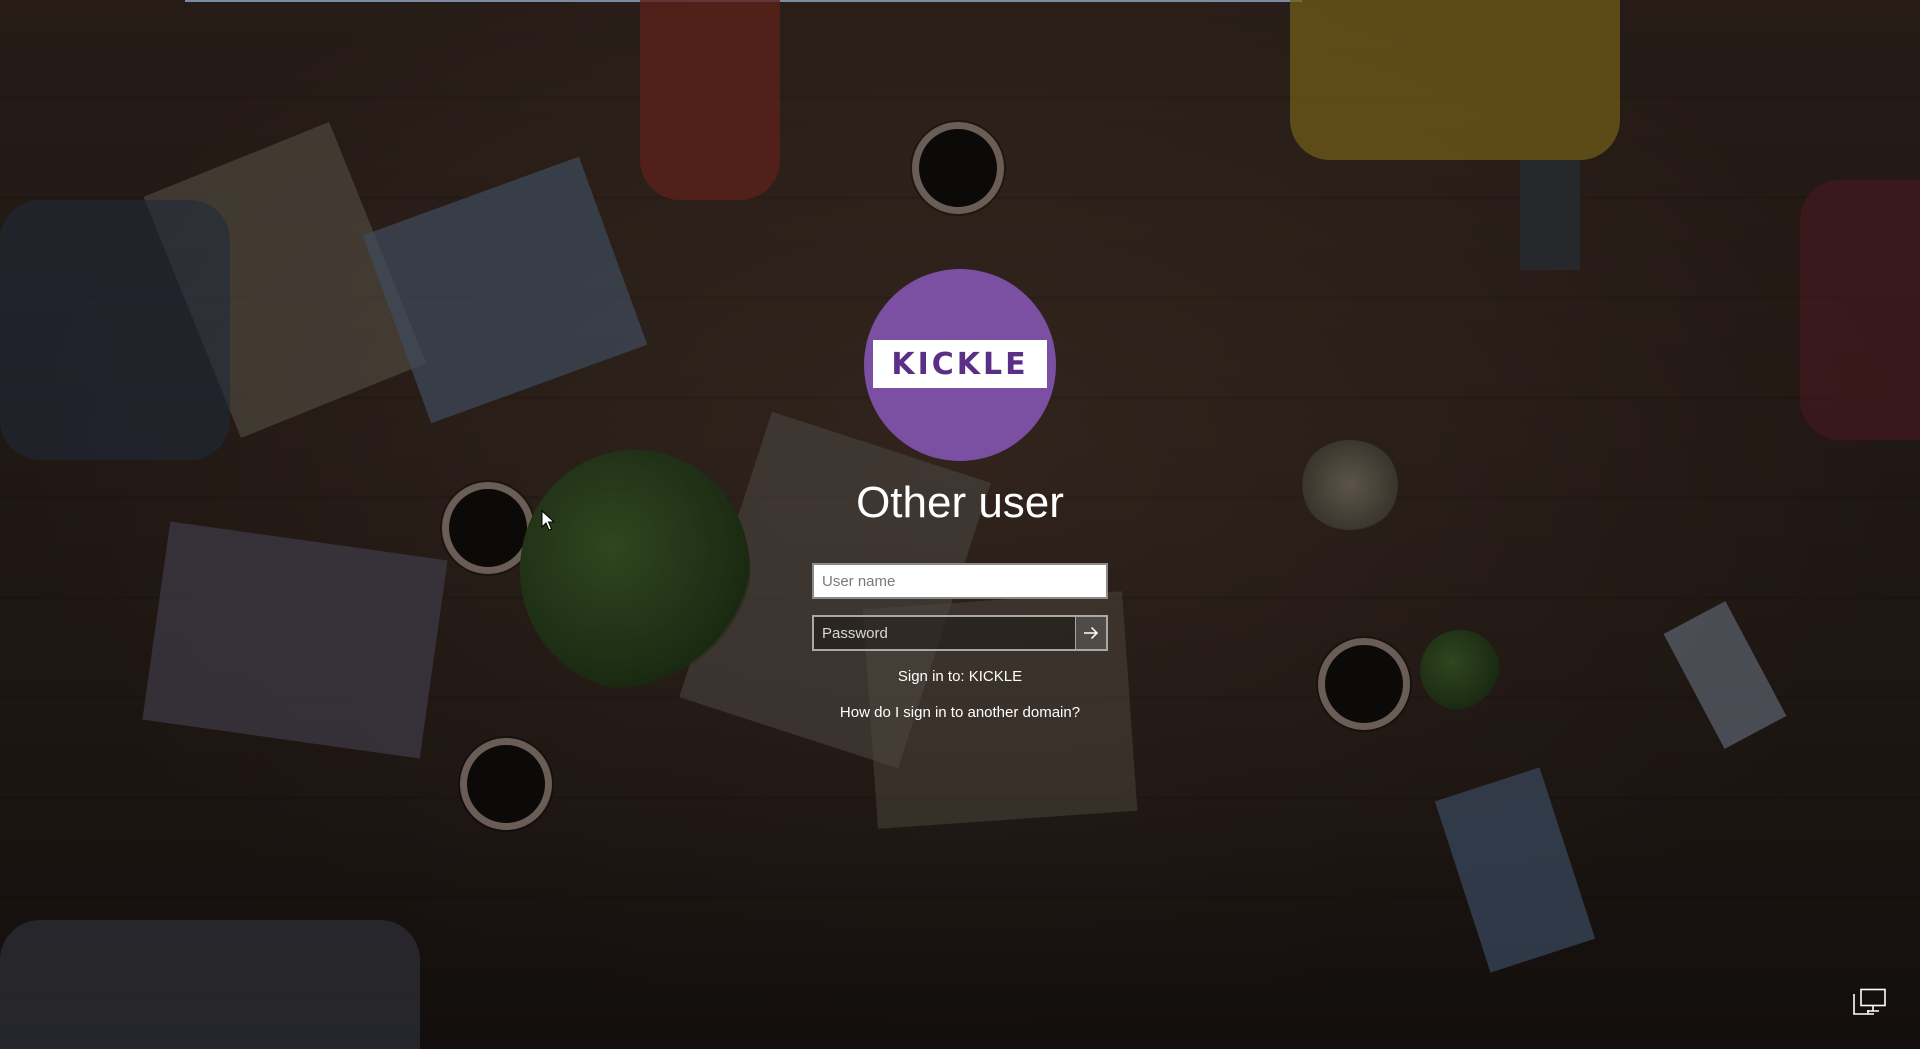 The width and height of the screenshot is (1920, 1049). Describe the element at coordinates (960, 581) in the screenshot. I see `username-input` at that location.